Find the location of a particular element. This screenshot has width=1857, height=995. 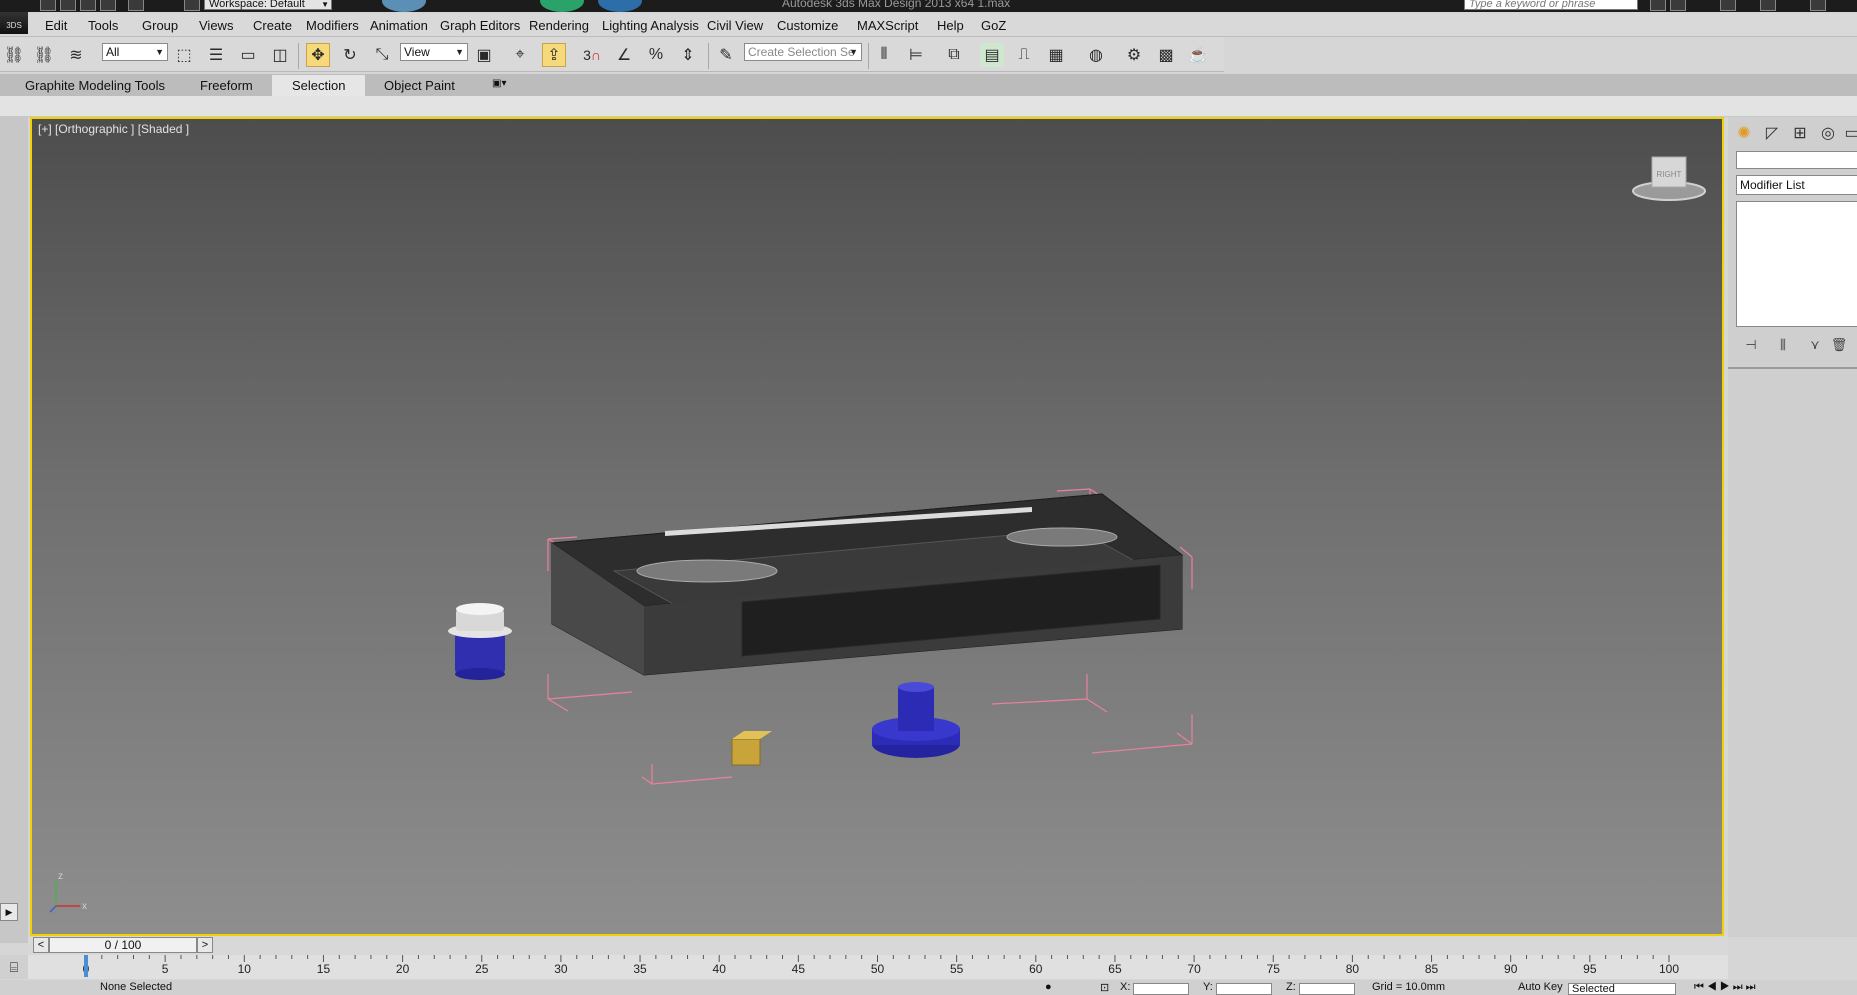

motion-icon: ◎ is located at coordinates (1828, 133).